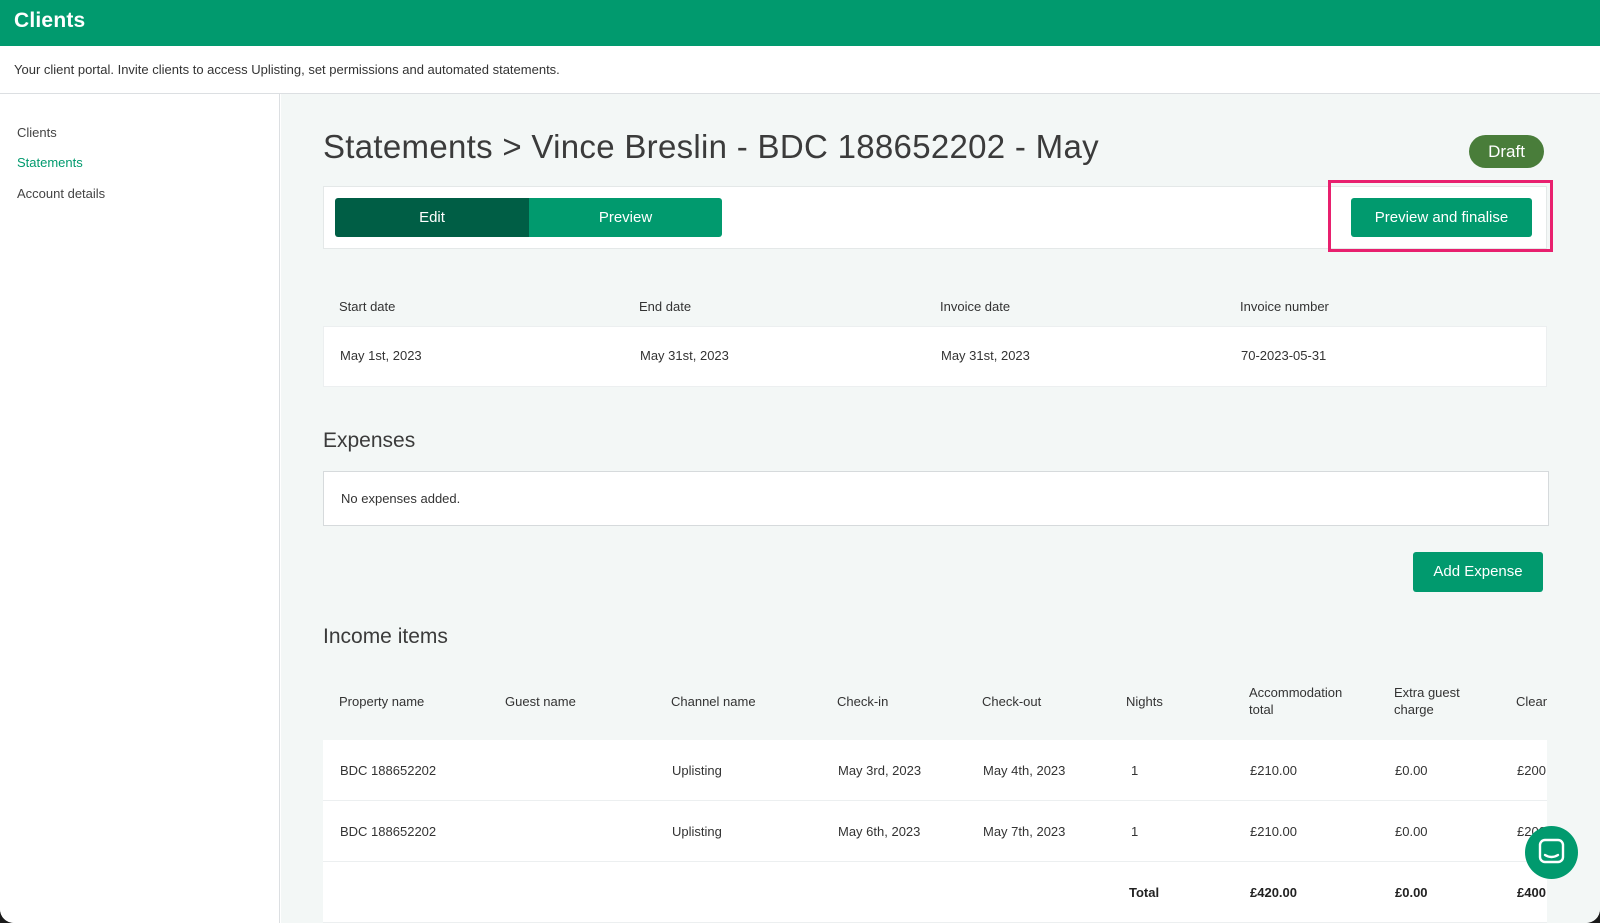 The image size is (1600, 923). I want to click on cell-check-in: May 3rd, 2023, so click(880, 770).